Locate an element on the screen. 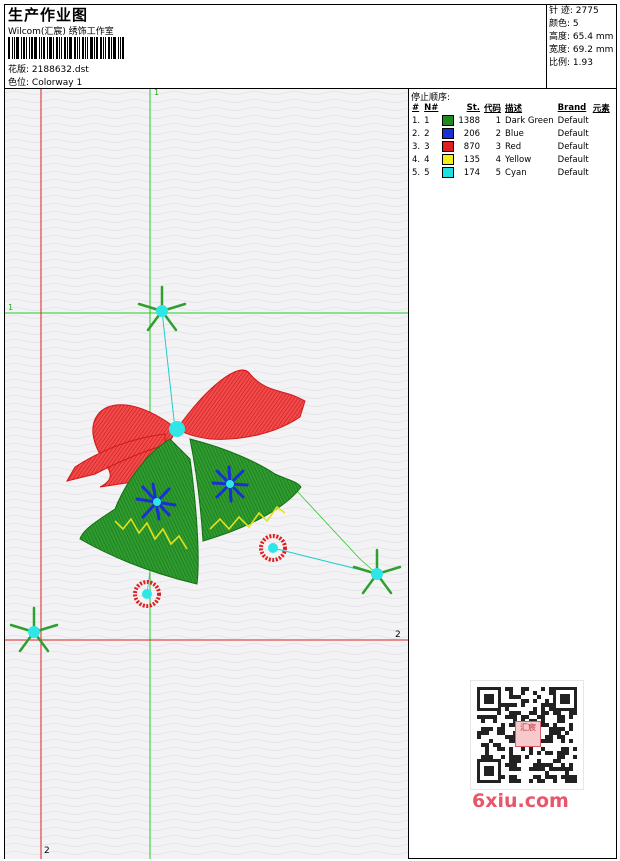  design-label: 花版: is located at coordinates (19, 70).